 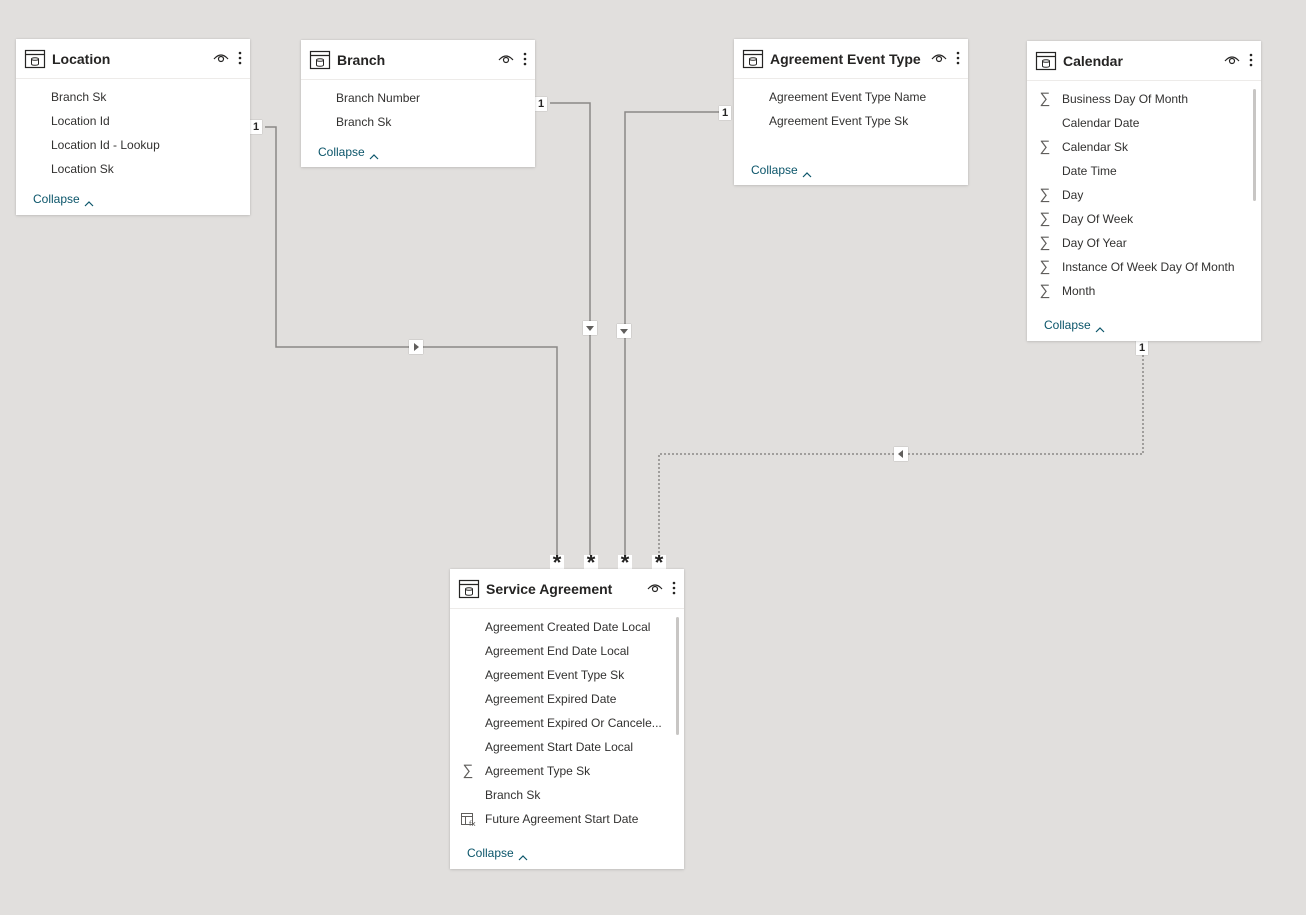 What do you see at coordinates (1144, 291) in the screenshot?
I see `field-item: ∑ Month` at bounding box center [1144, 291].